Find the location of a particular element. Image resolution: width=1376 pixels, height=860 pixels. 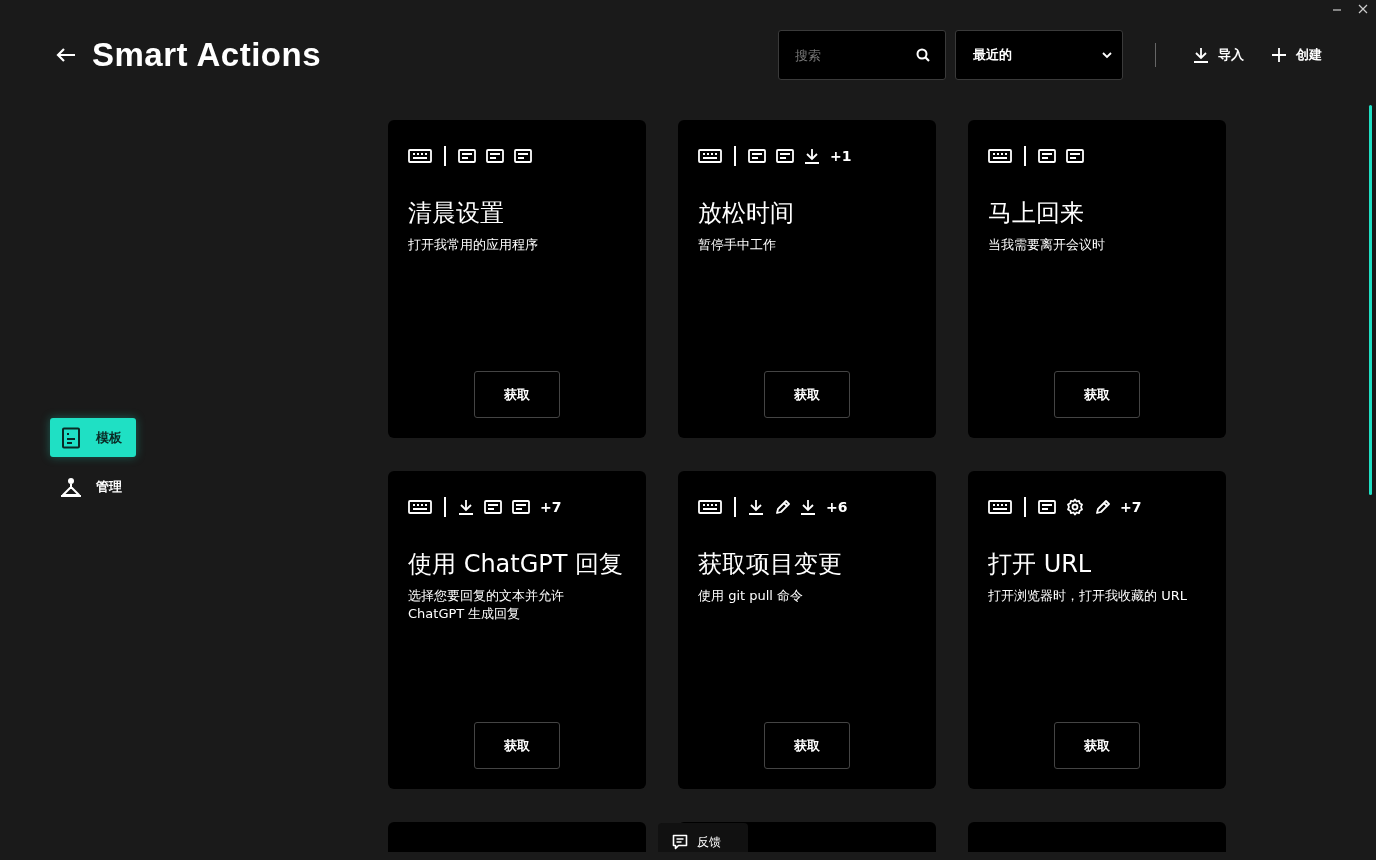

person-icon is located at coordinates (71, 486).